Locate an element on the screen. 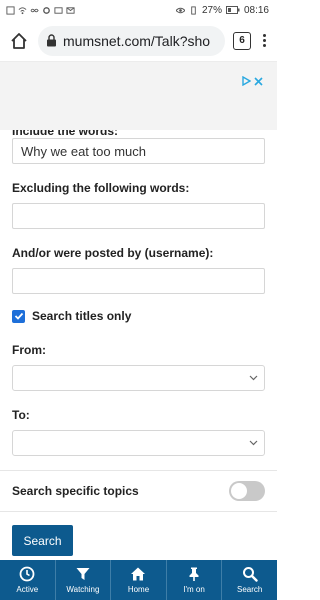 The height and width of the screenshot is (600, 320). gallery-icon is located at coordinates (58, 10).